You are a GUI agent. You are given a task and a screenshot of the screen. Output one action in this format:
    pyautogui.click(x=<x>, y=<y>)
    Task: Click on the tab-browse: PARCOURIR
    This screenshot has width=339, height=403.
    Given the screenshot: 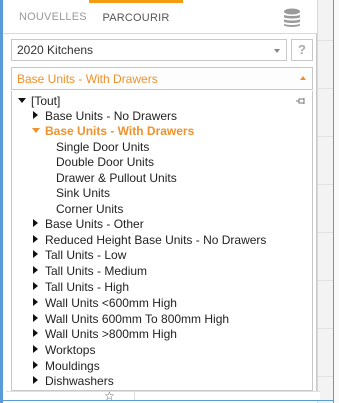 What is the action you would take?
    pyautogui.click(x=136, y=17)
    